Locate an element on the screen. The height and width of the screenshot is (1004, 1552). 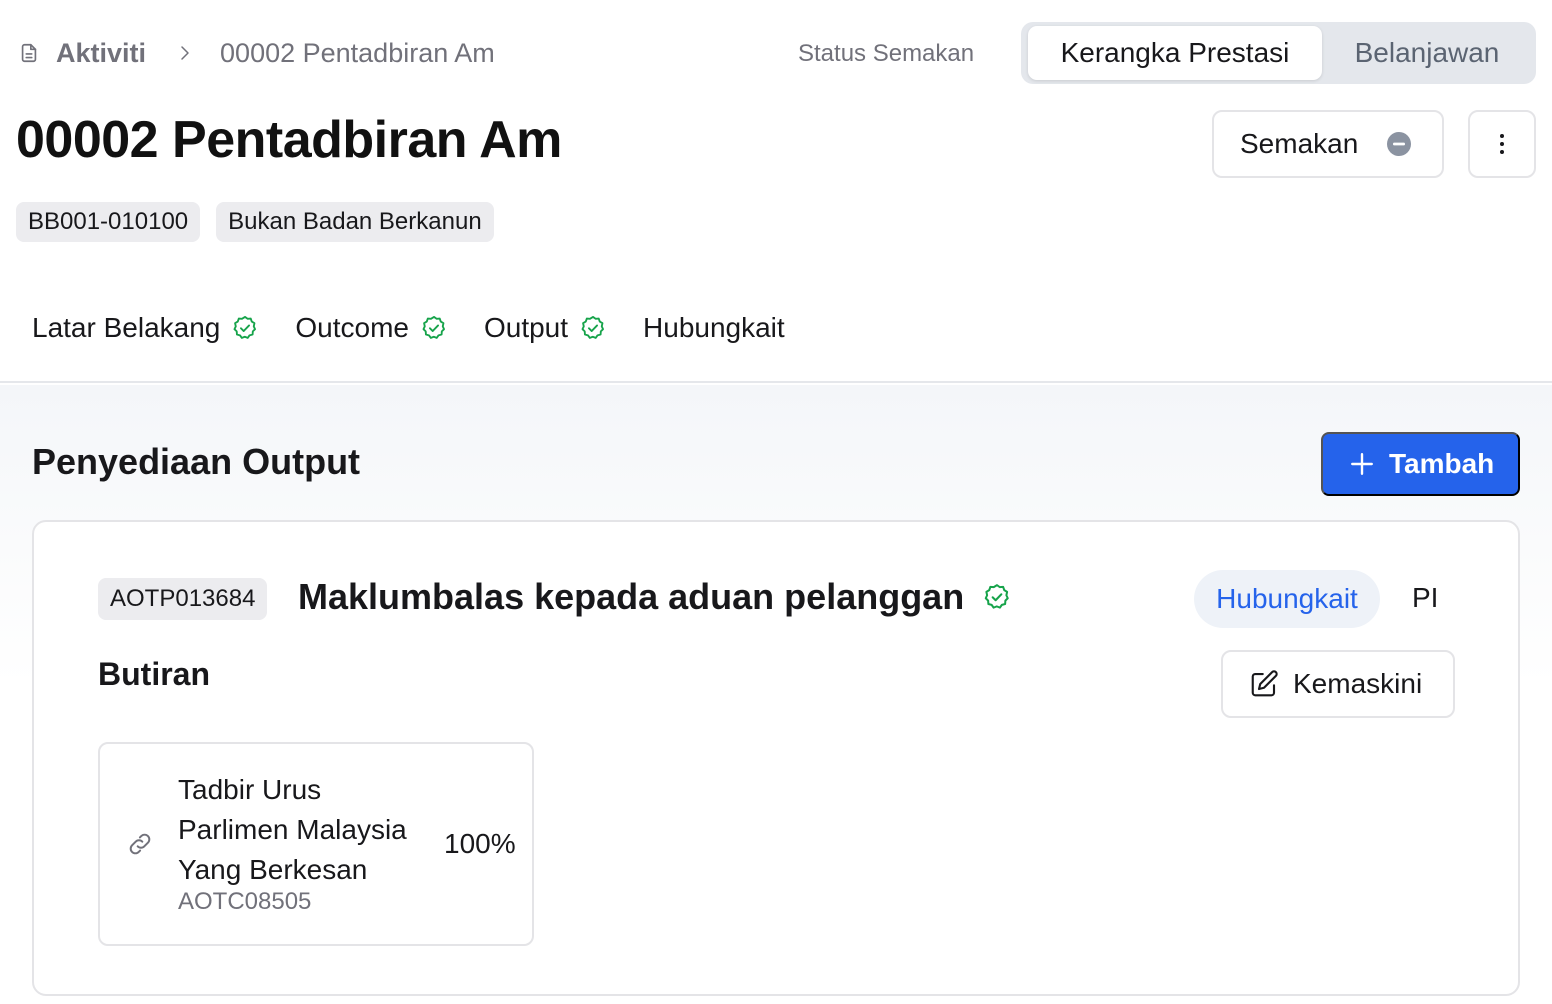
tab-label: Hubungkait is located at coordinates (714, 327).